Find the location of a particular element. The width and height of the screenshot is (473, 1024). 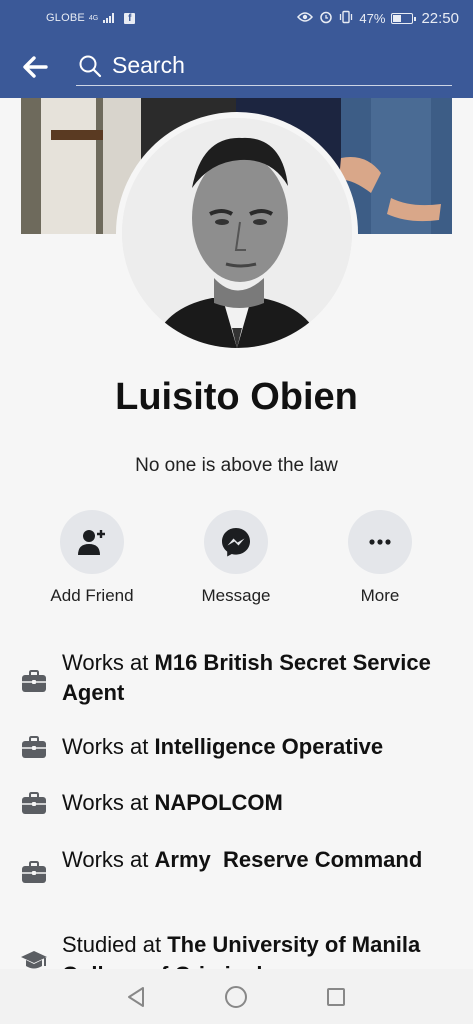

triangle-back-icon is located at coordinates (136, 997).